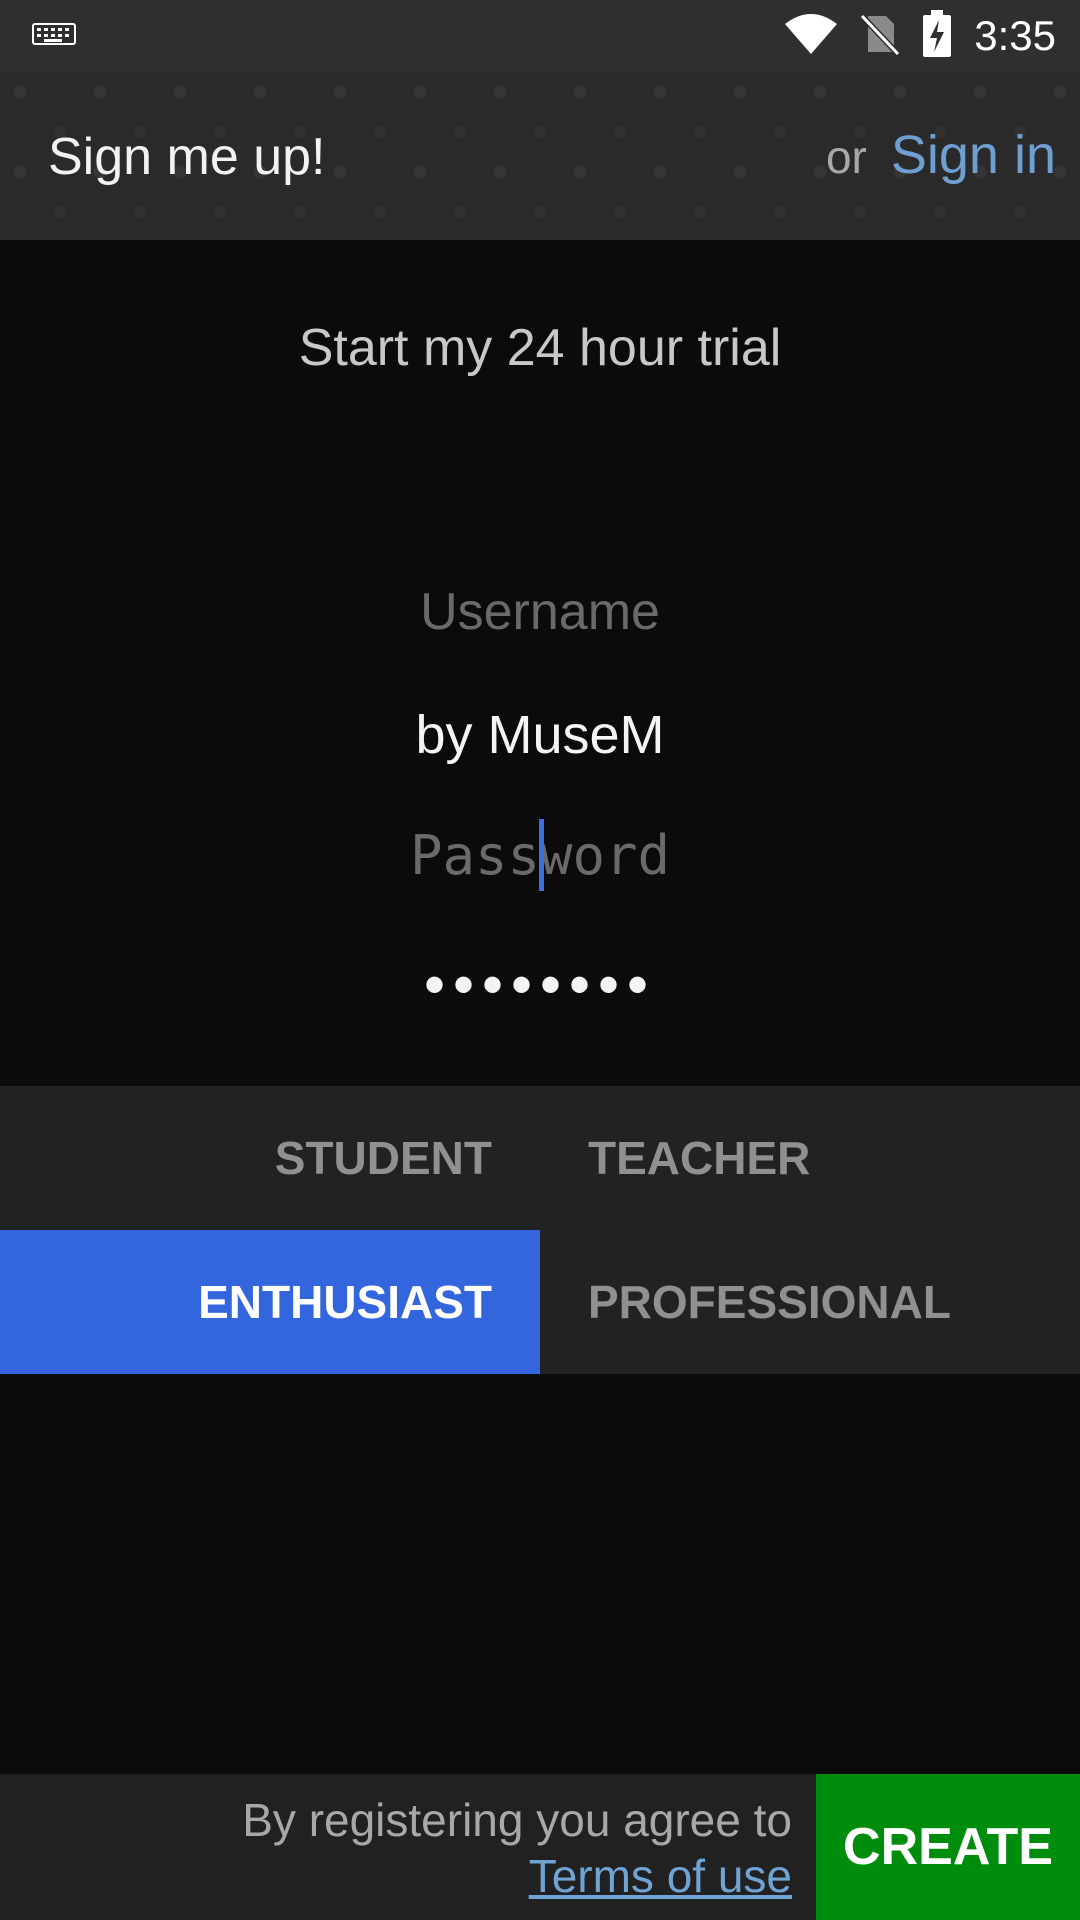 This screenshot has width=1080, height=1920. Describe the element at coordinates (517, 1820) in the screenshot. I see `terms-prefix: By registering you agree to` at that location.